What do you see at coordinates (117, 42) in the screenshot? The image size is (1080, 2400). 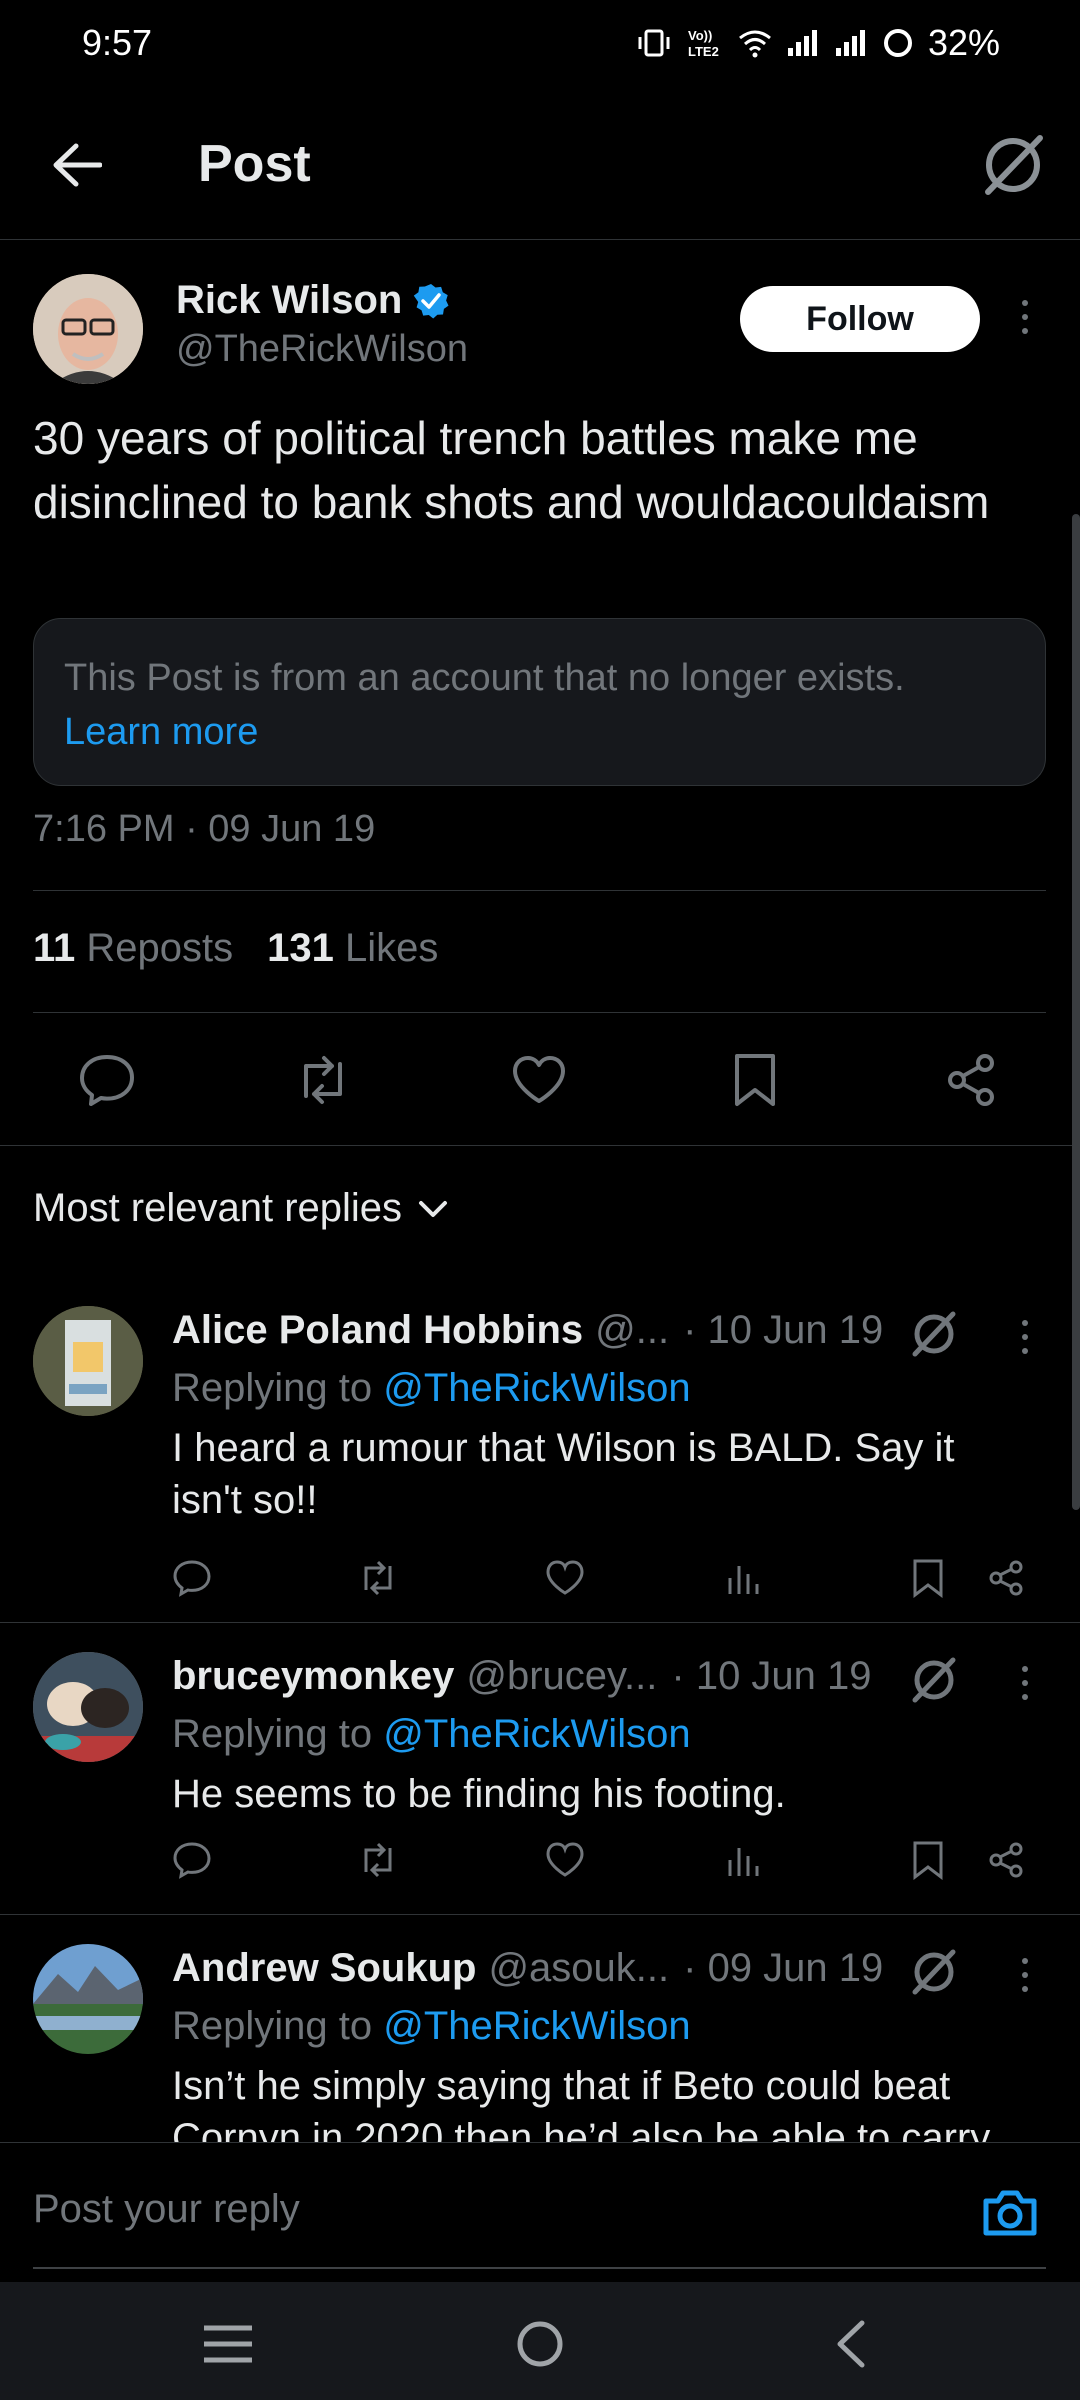 I see `status-time: 9:57` at bounding box center [117, 42].